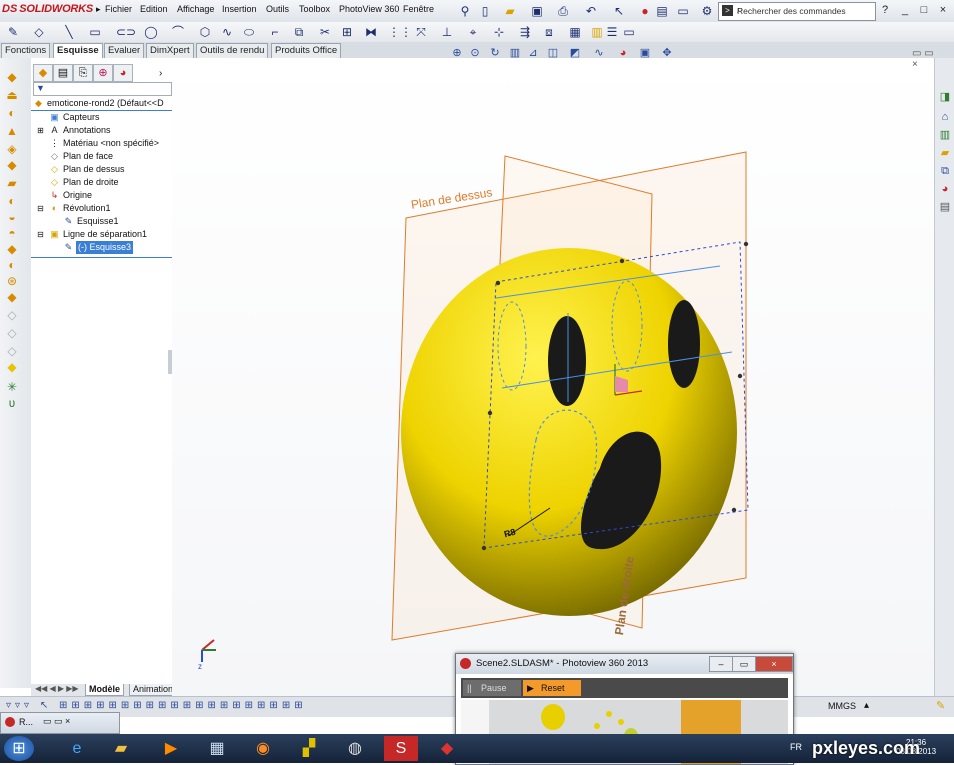 Image resolution: width=954 pixels, height=765 pixels. I want to click on search-icon: ⌕, so click(804, 10).